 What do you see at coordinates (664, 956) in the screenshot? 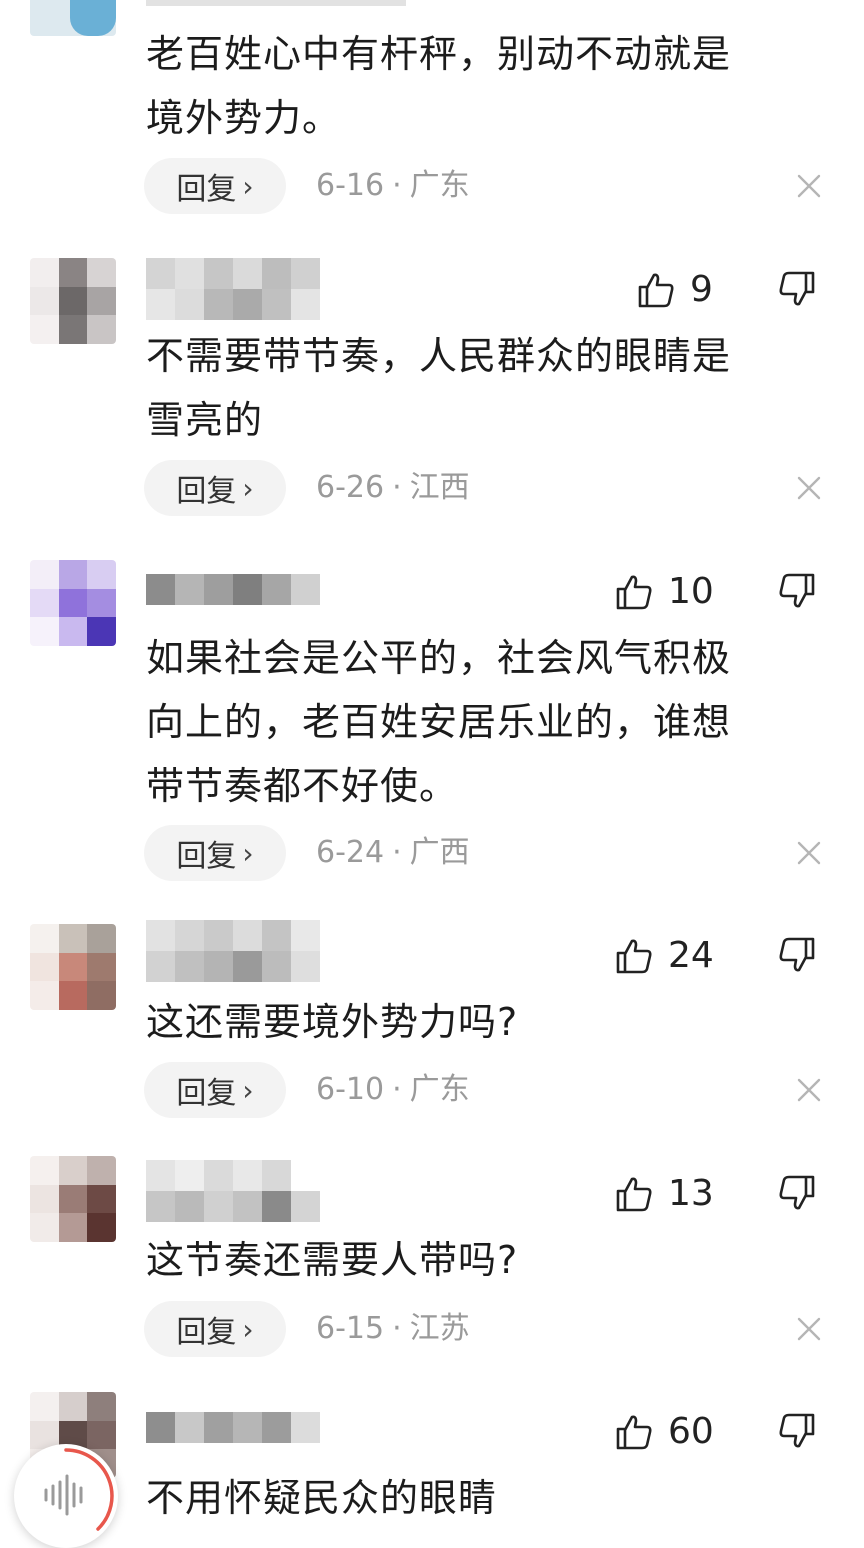
I see `like-button: 24` at bounding box center [664, 956].